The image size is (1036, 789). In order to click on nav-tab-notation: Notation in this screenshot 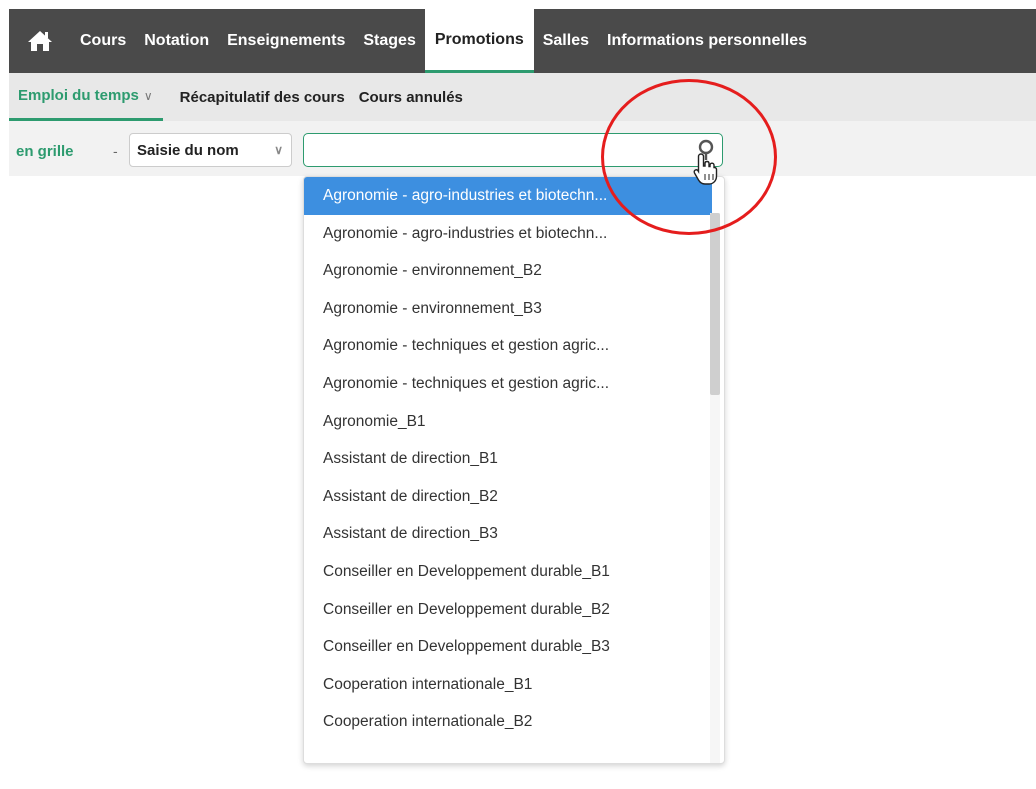, I will do `click(176, 41)`.